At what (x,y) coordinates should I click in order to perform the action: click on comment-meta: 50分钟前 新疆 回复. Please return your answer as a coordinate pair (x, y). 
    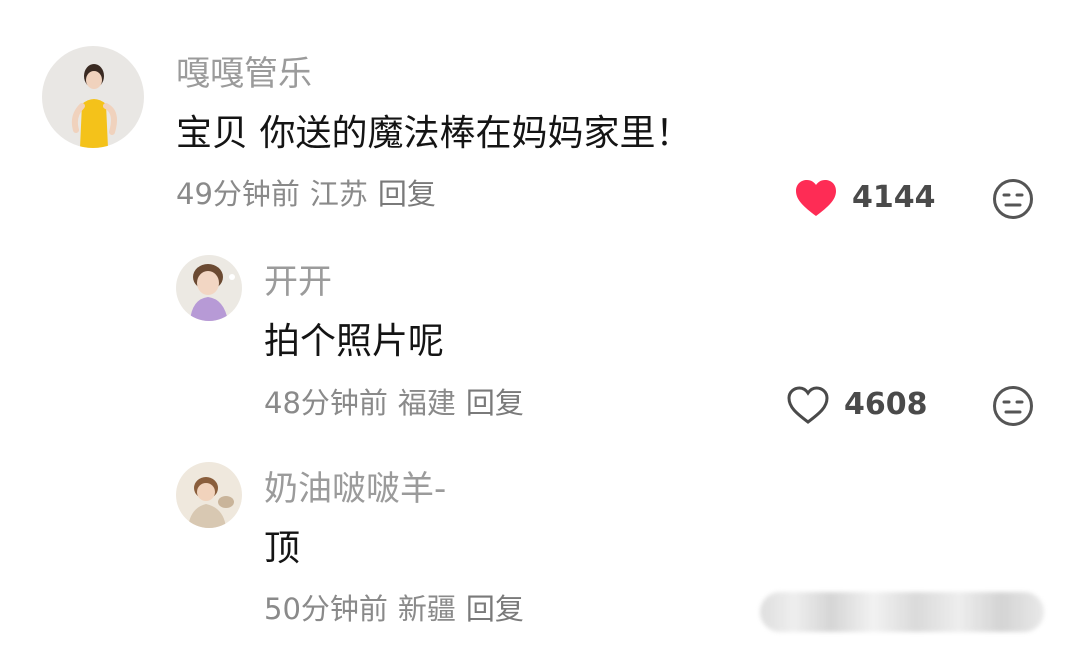
    Looking at the image, I should click on (399, 609).